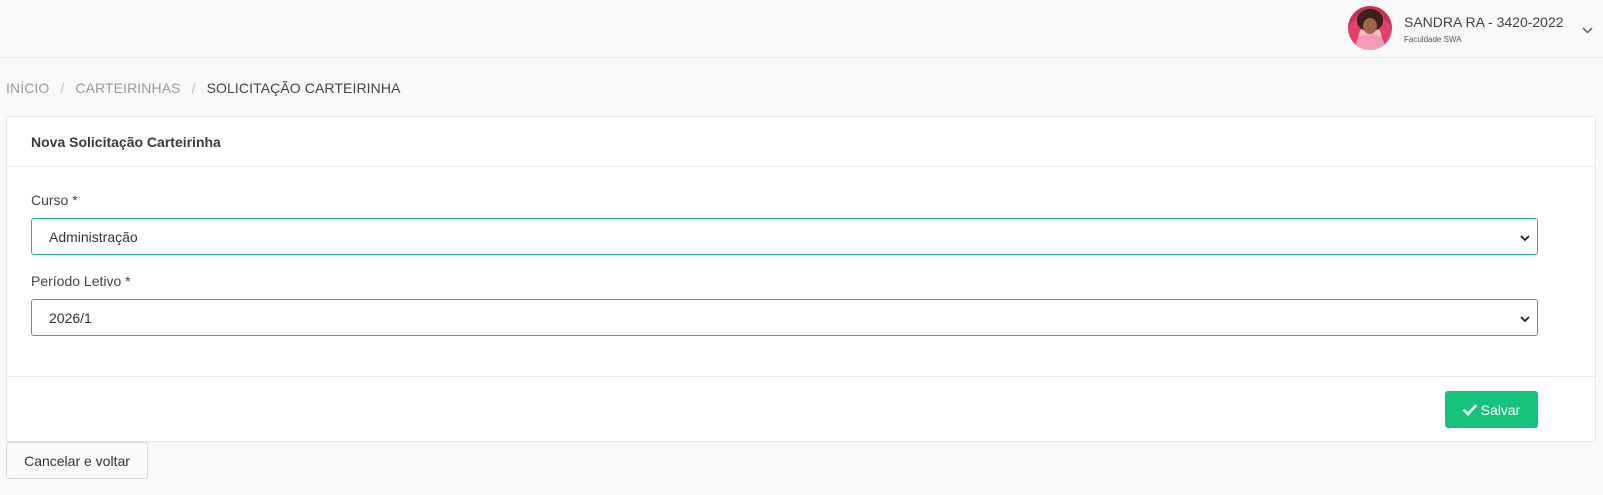  Describe the element at coordinates (1370, 28) in the screenshot. I see `avatar` at that location.